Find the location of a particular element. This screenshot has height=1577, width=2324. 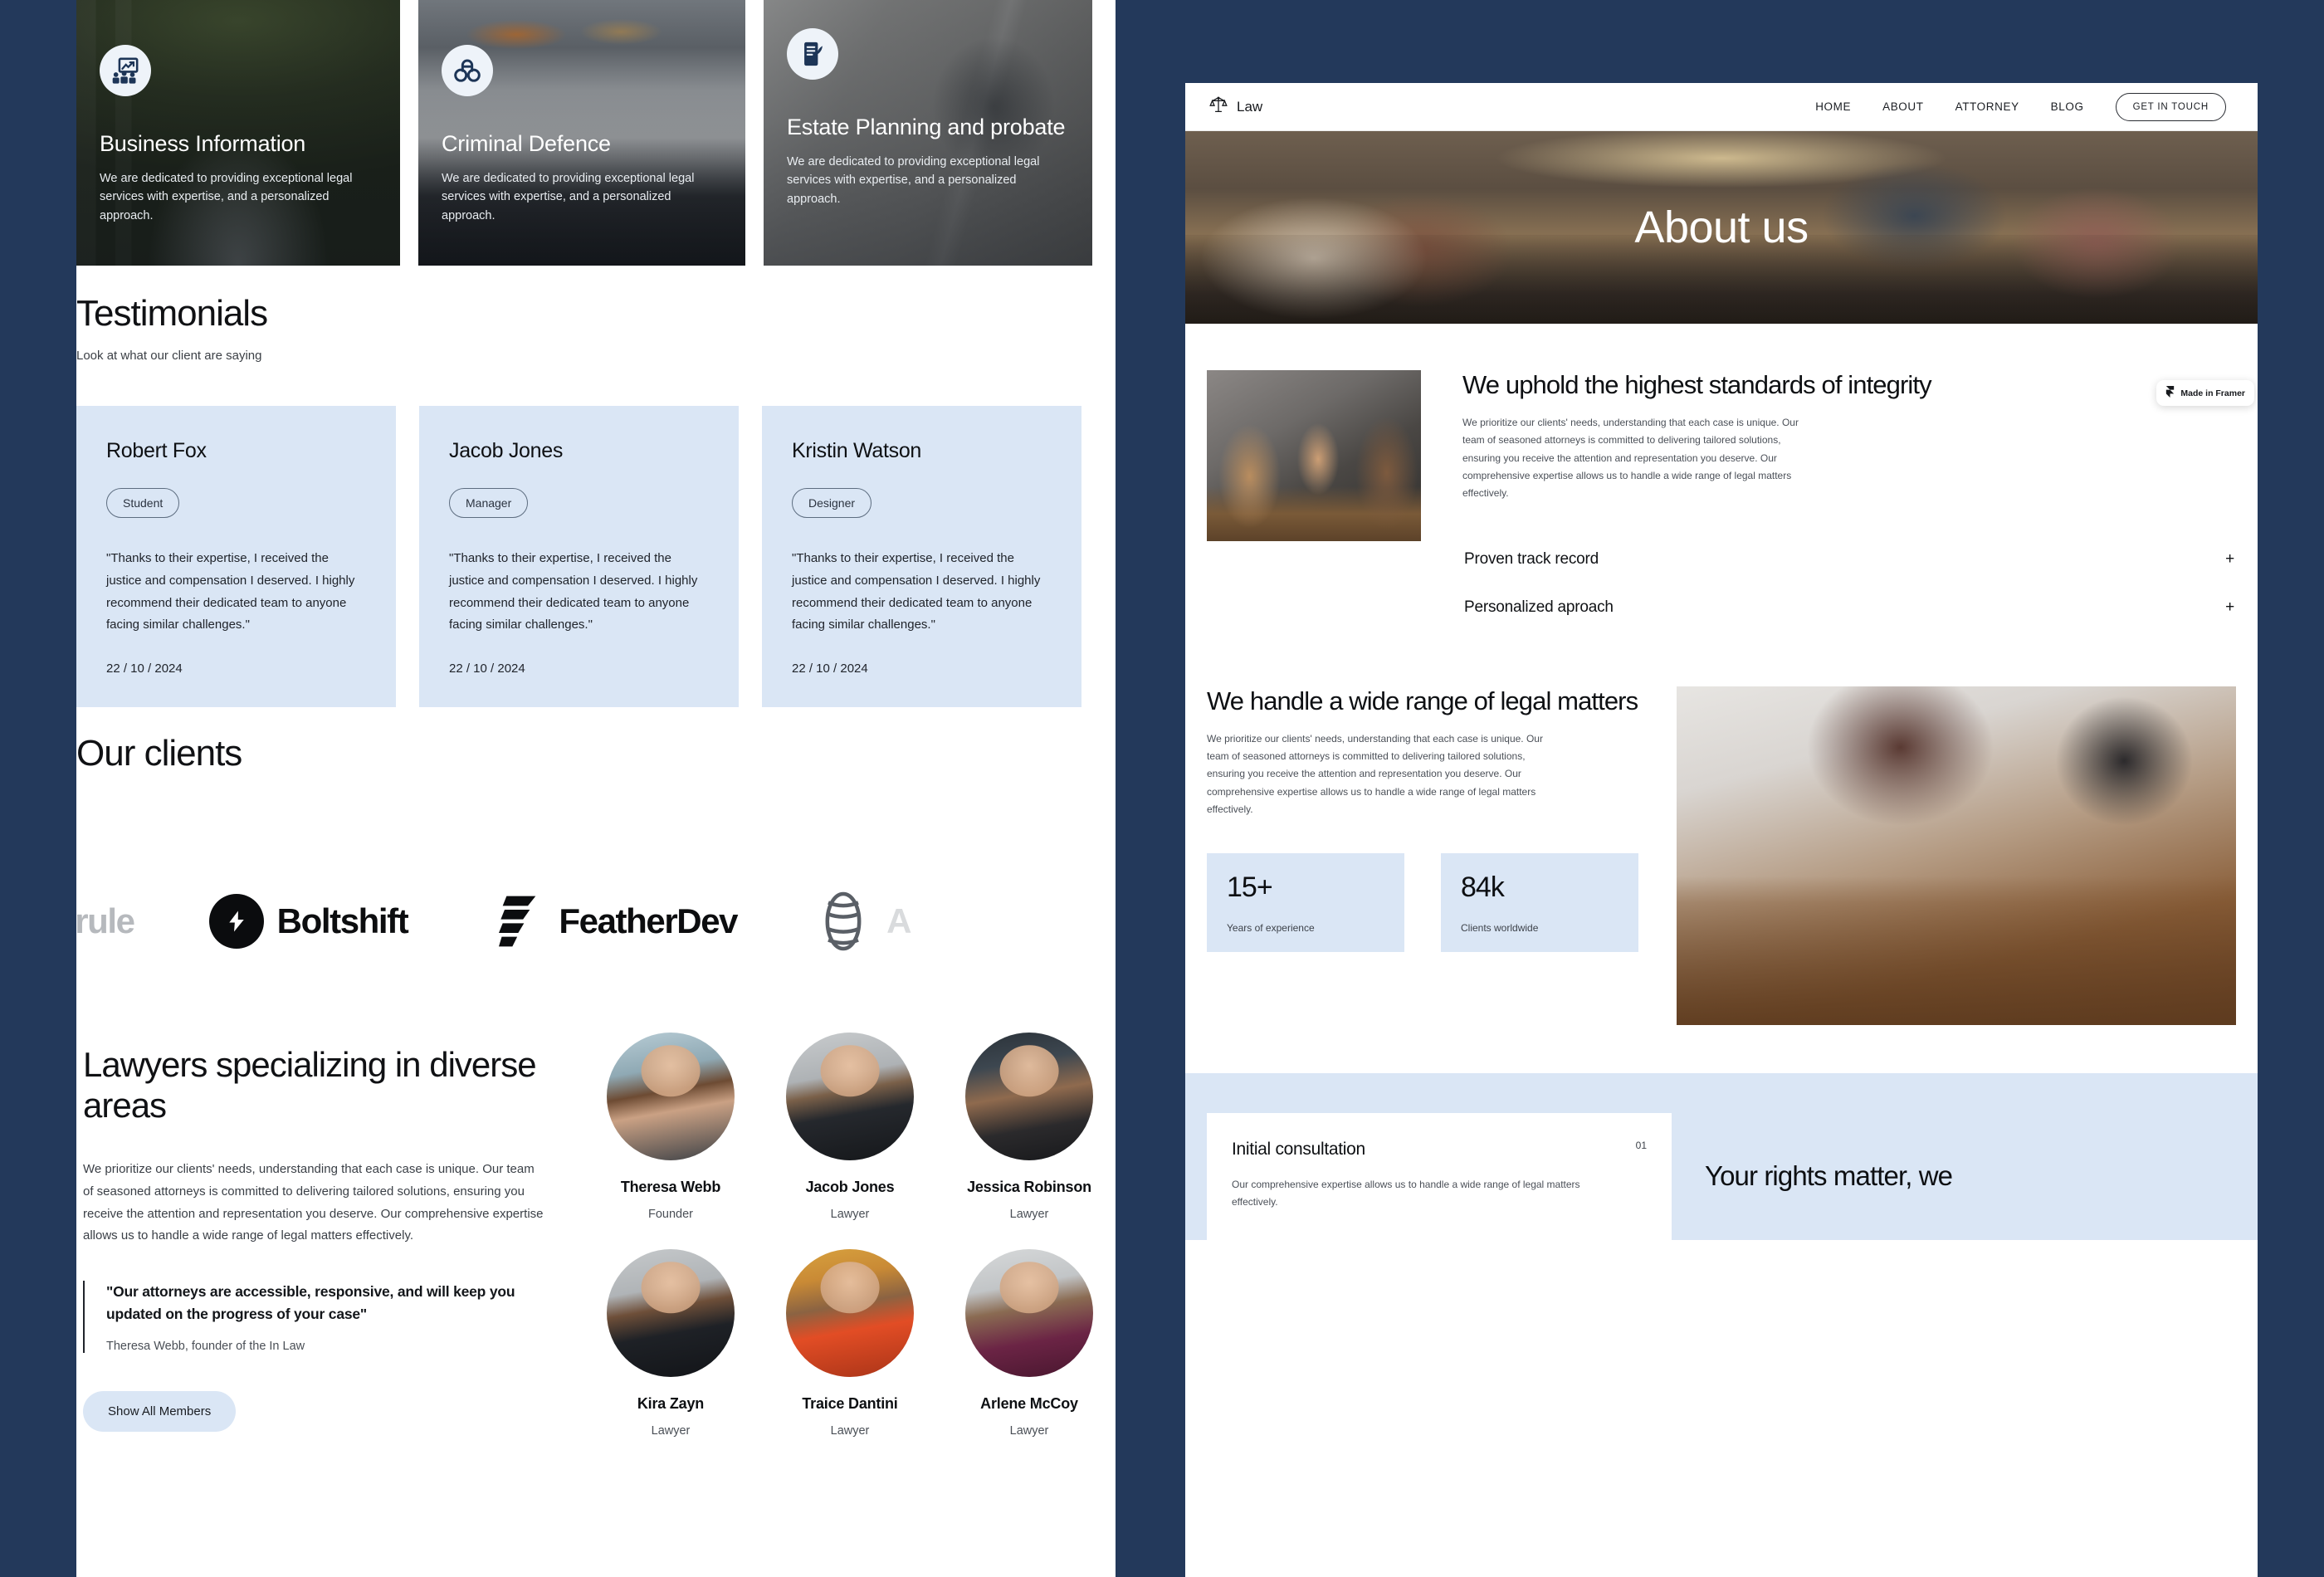

testimonials-subheading: Look at what our client are saying is located at coordinates (169, 357).